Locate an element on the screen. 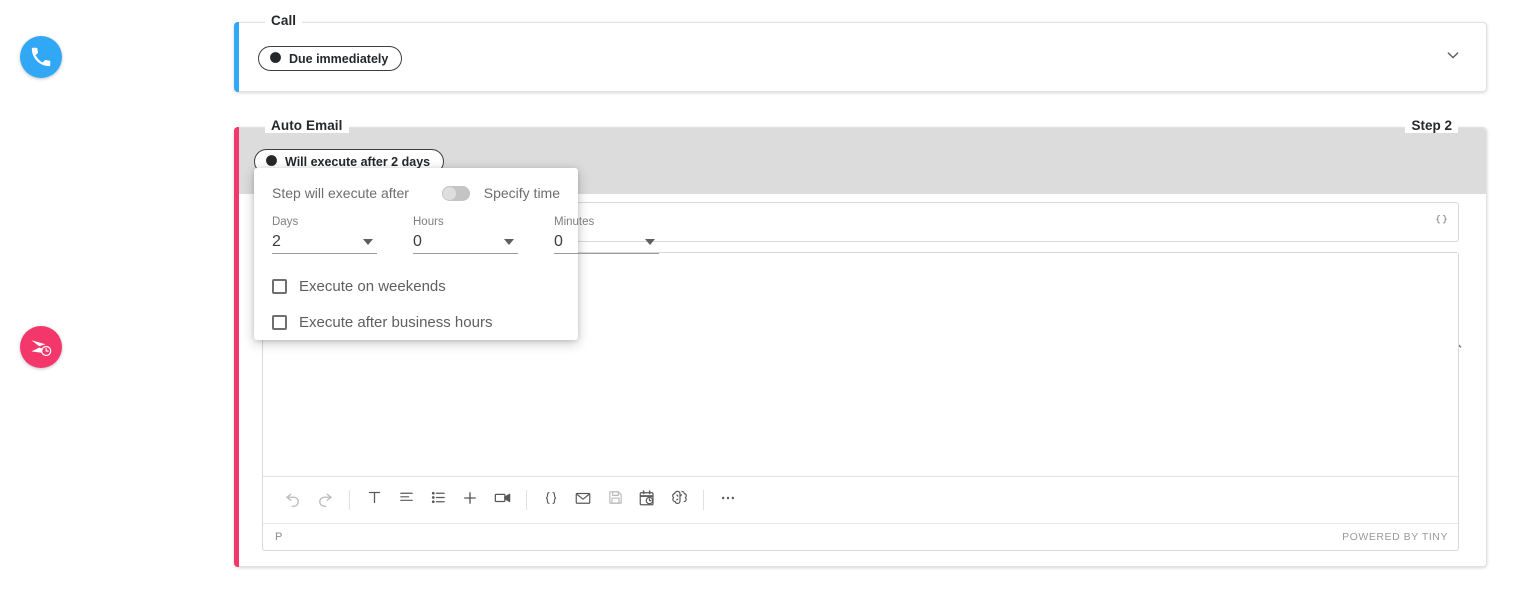 Image resolution: width=1522 pixels, height=602 pixels. subject-merge-tags-button is located at coordinates (1441, 222).